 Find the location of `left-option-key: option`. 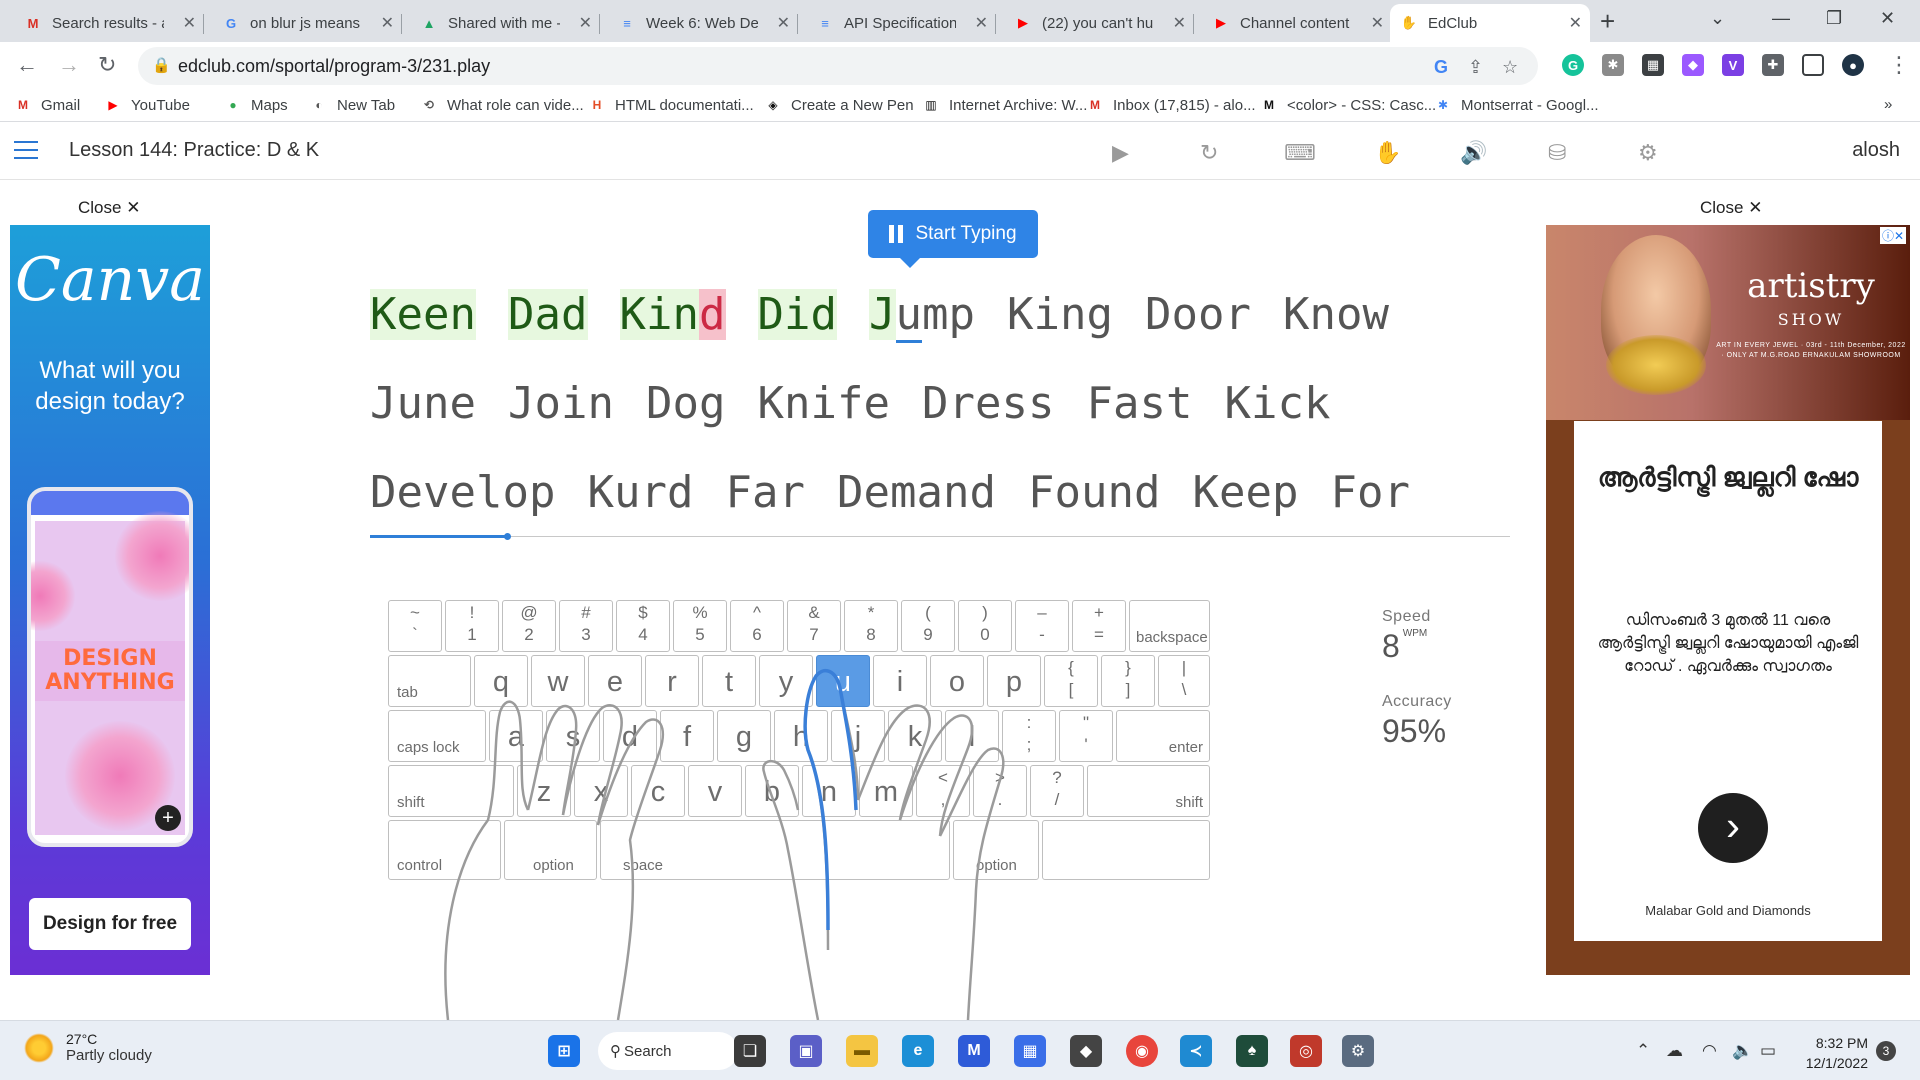

left-option-key: option is located at coordinates (550, 850).